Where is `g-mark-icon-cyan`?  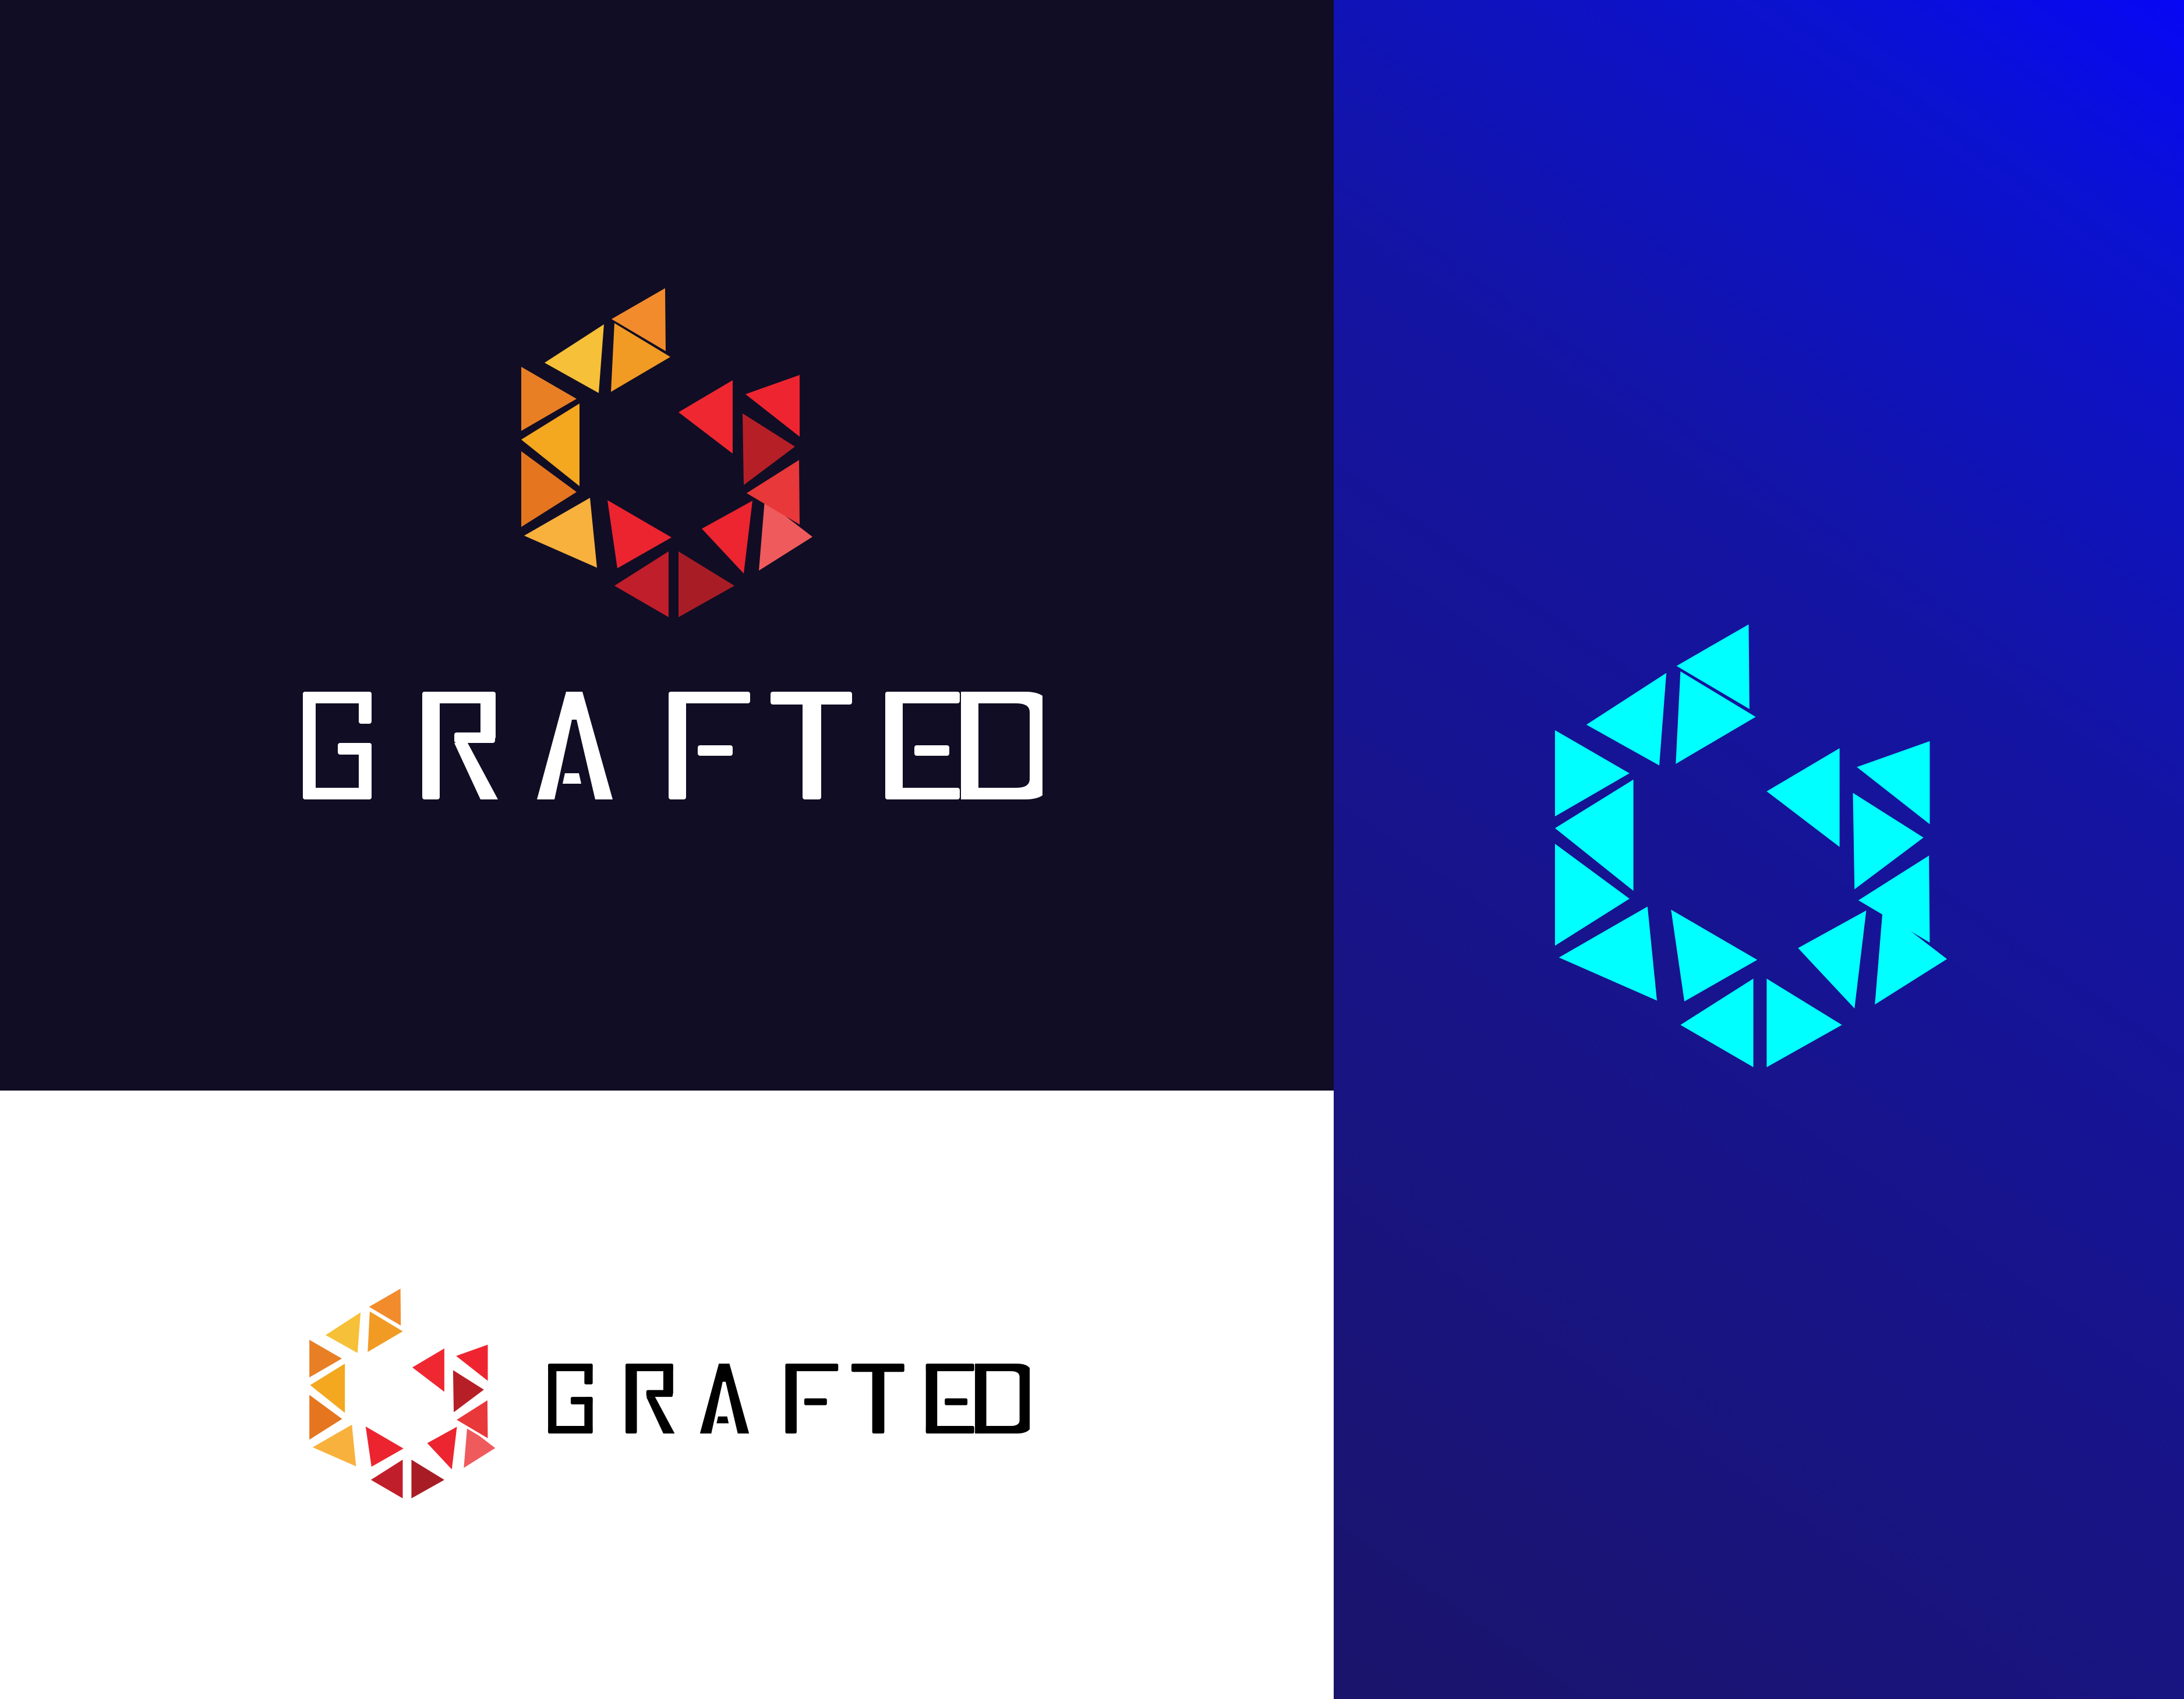 g-mark-icon-cyan is located at coordinates (1751, 845).